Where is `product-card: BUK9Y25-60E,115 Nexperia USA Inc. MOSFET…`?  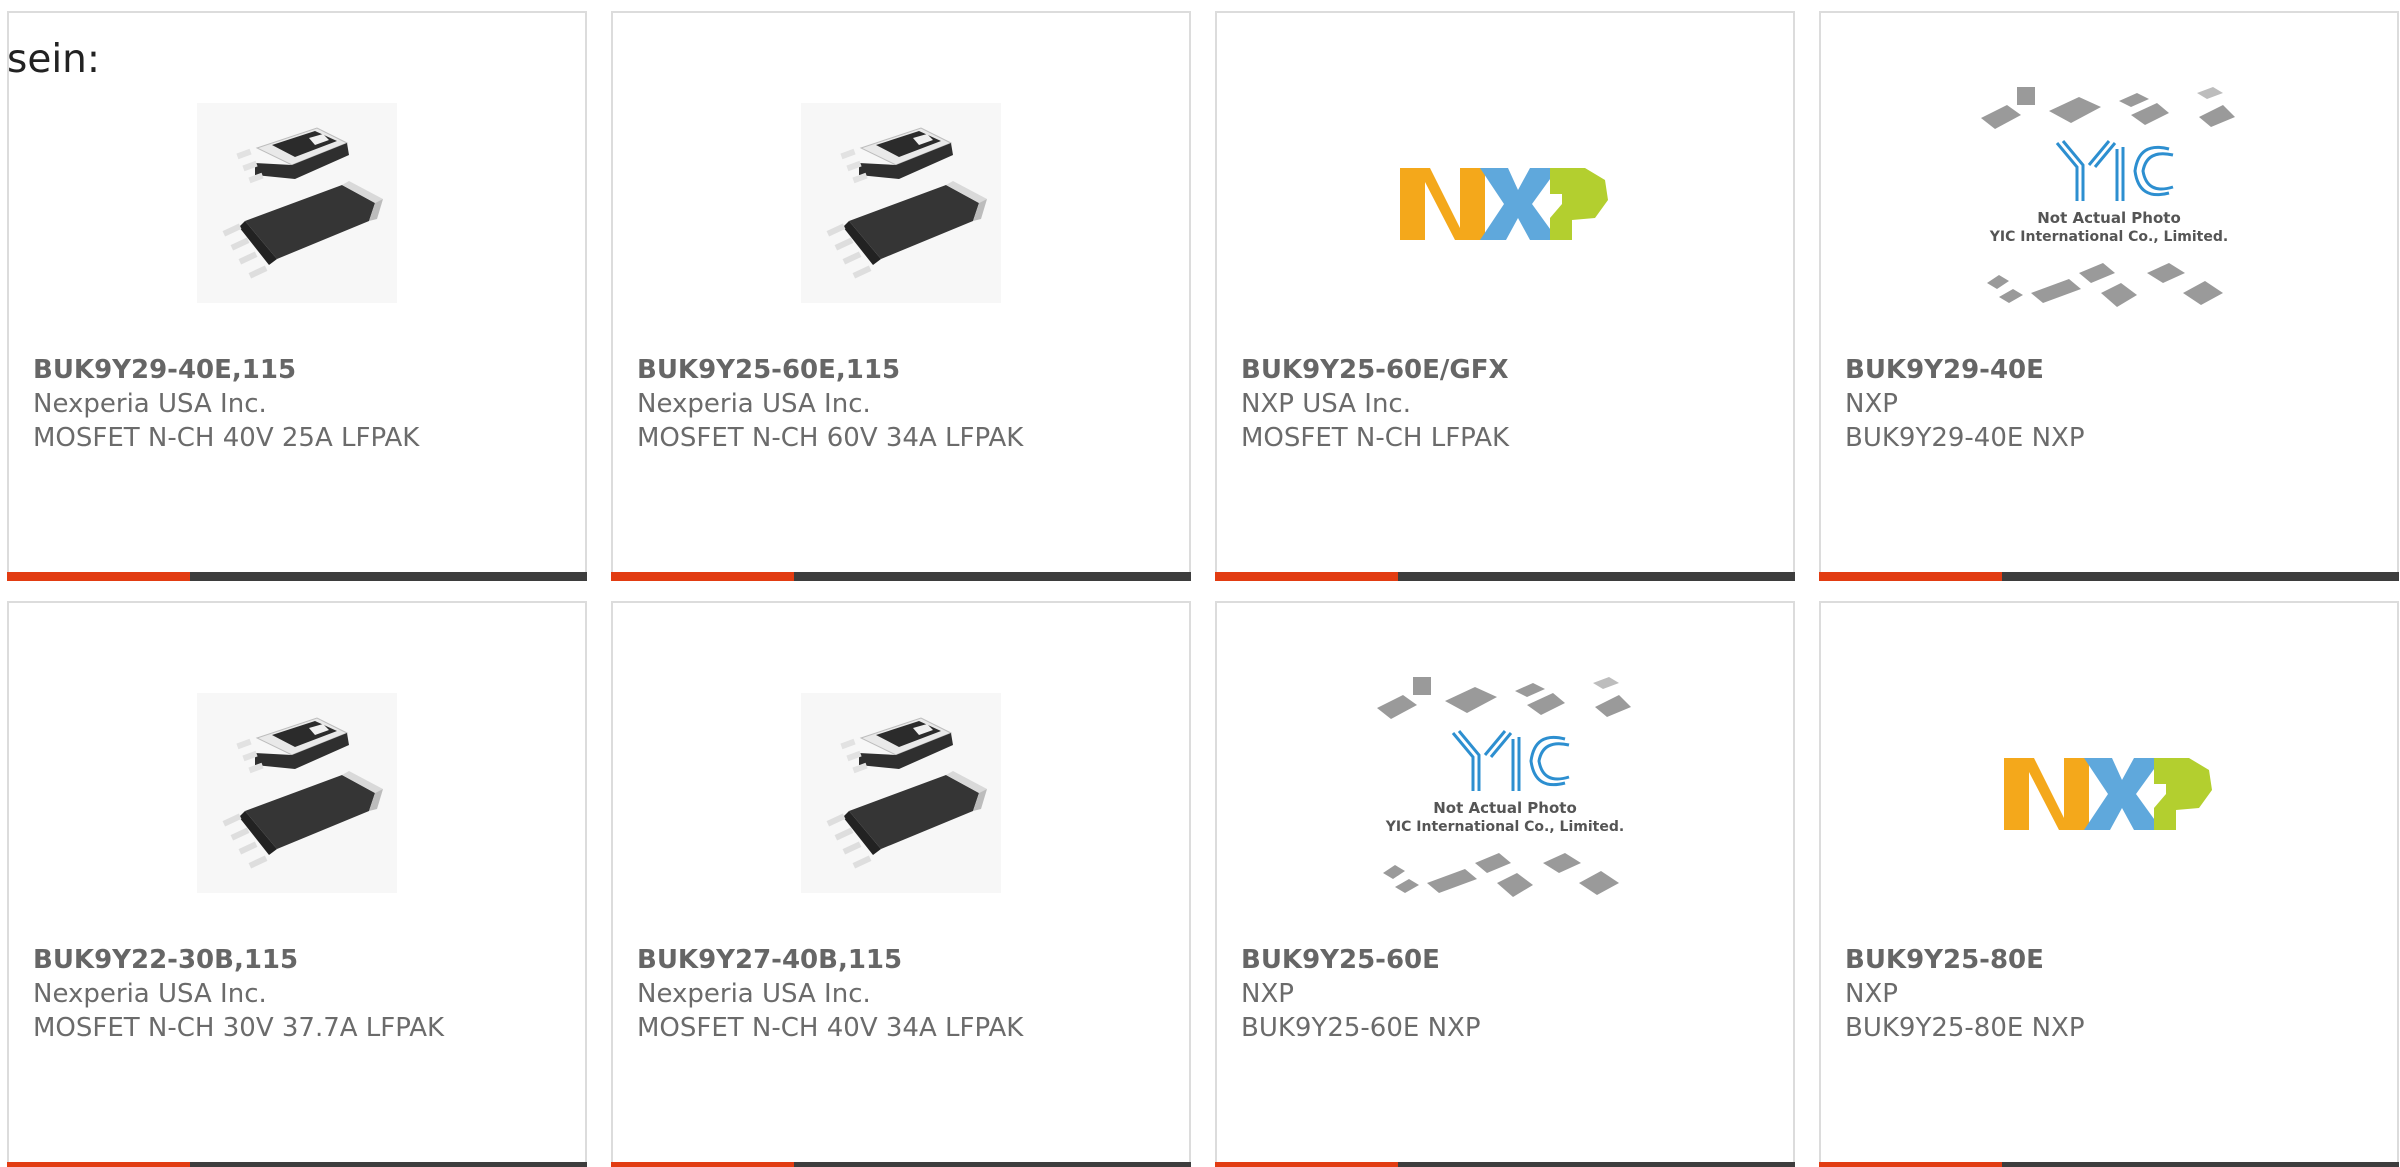 product-card: BUK9Y25-60E,115 Nexperia USA Inc. MOSFET… is located at coordinates (901, 296).